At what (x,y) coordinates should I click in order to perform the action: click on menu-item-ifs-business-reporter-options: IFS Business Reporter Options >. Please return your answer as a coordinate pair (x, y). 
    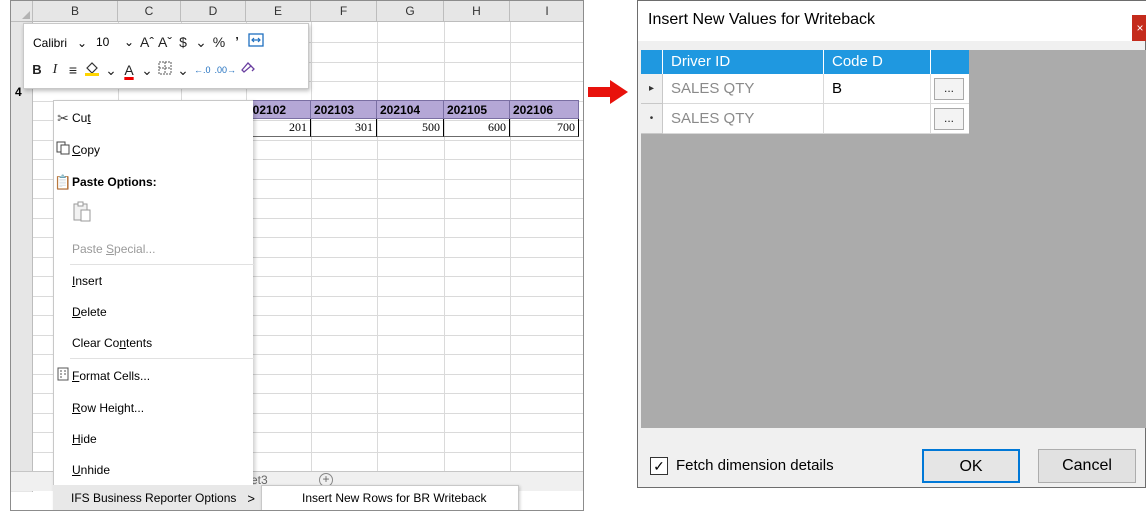
    Looking at the image, I should click on (157, 497).